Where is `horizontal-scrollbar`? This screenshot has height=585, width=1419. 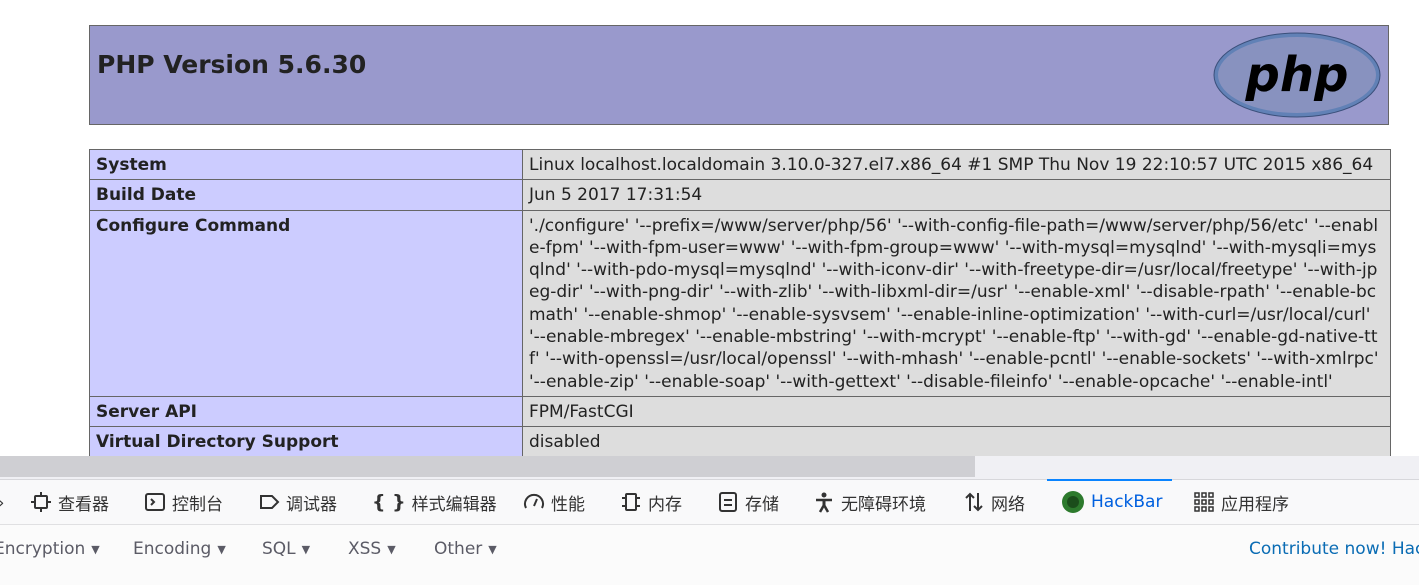 horizontal-scrollbar is located at coordinates (709, 467).